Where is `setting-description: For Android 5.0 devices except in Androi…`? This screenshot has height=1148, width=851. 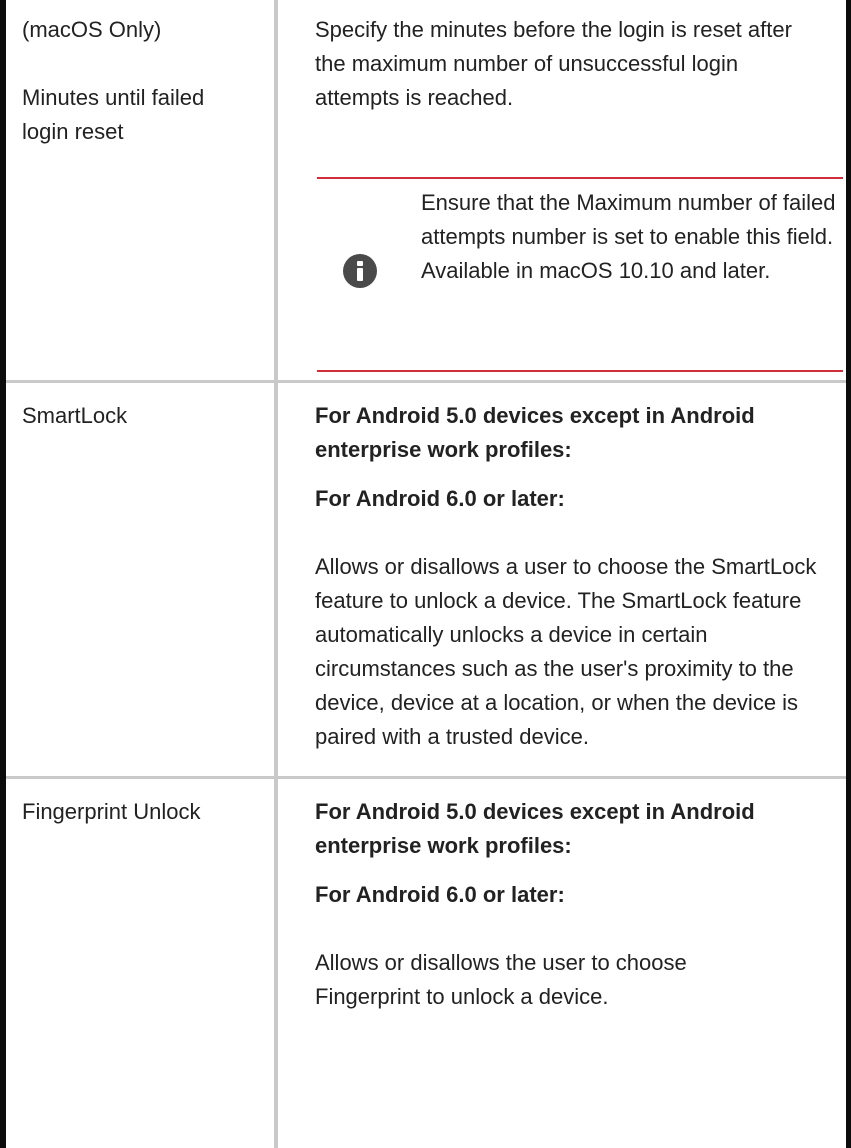
setting-description: For Android 5.0 devices except in Androi… is located at coordinates (570, 904).